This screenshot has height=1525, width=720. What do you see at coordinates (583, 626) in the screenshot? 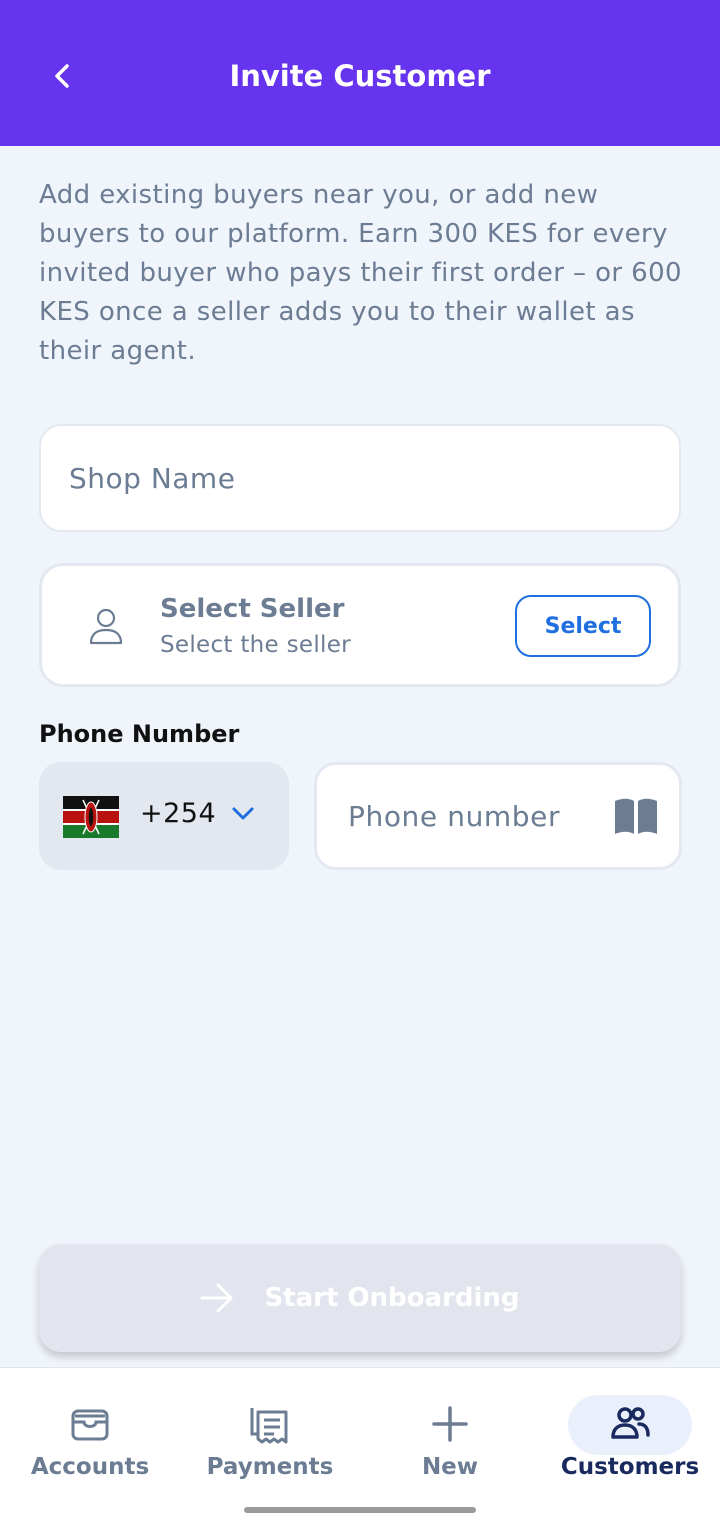
I see `select-seller-button: Select` at bounding box center [583, 626].